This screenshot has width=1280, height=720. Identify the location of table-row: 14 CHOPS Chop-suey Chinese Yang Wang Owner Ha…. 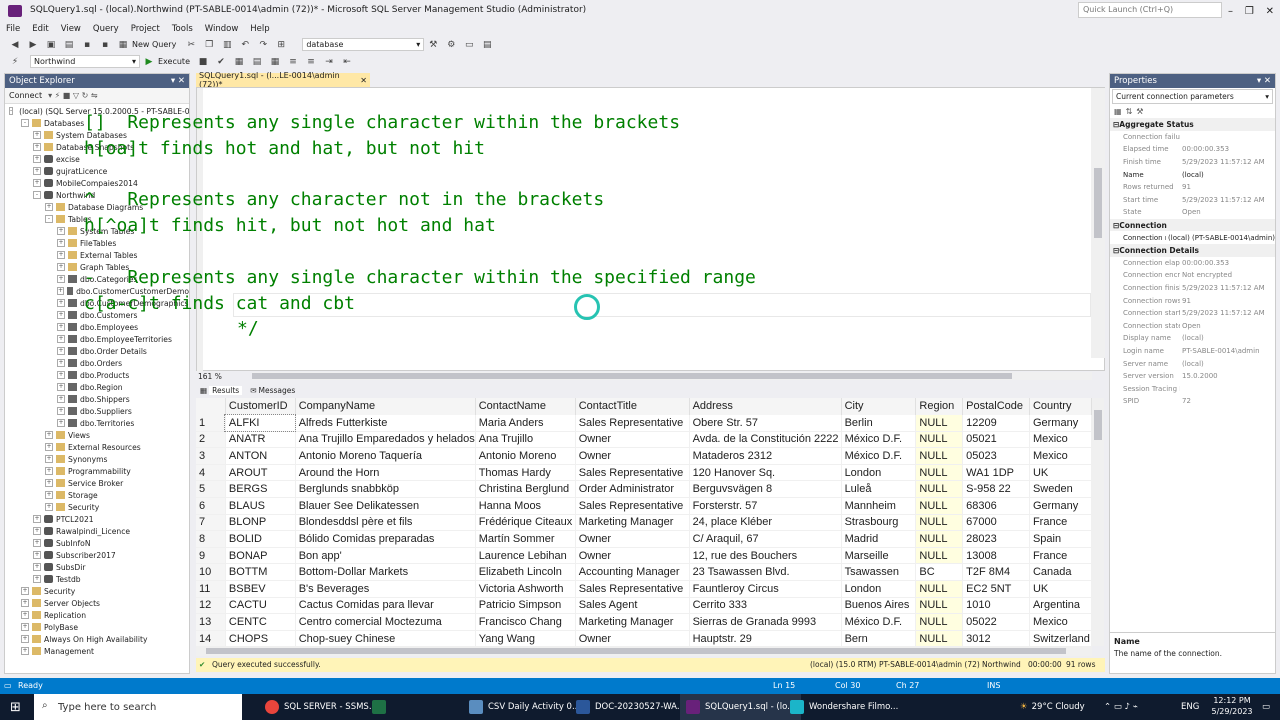
(644, 638).